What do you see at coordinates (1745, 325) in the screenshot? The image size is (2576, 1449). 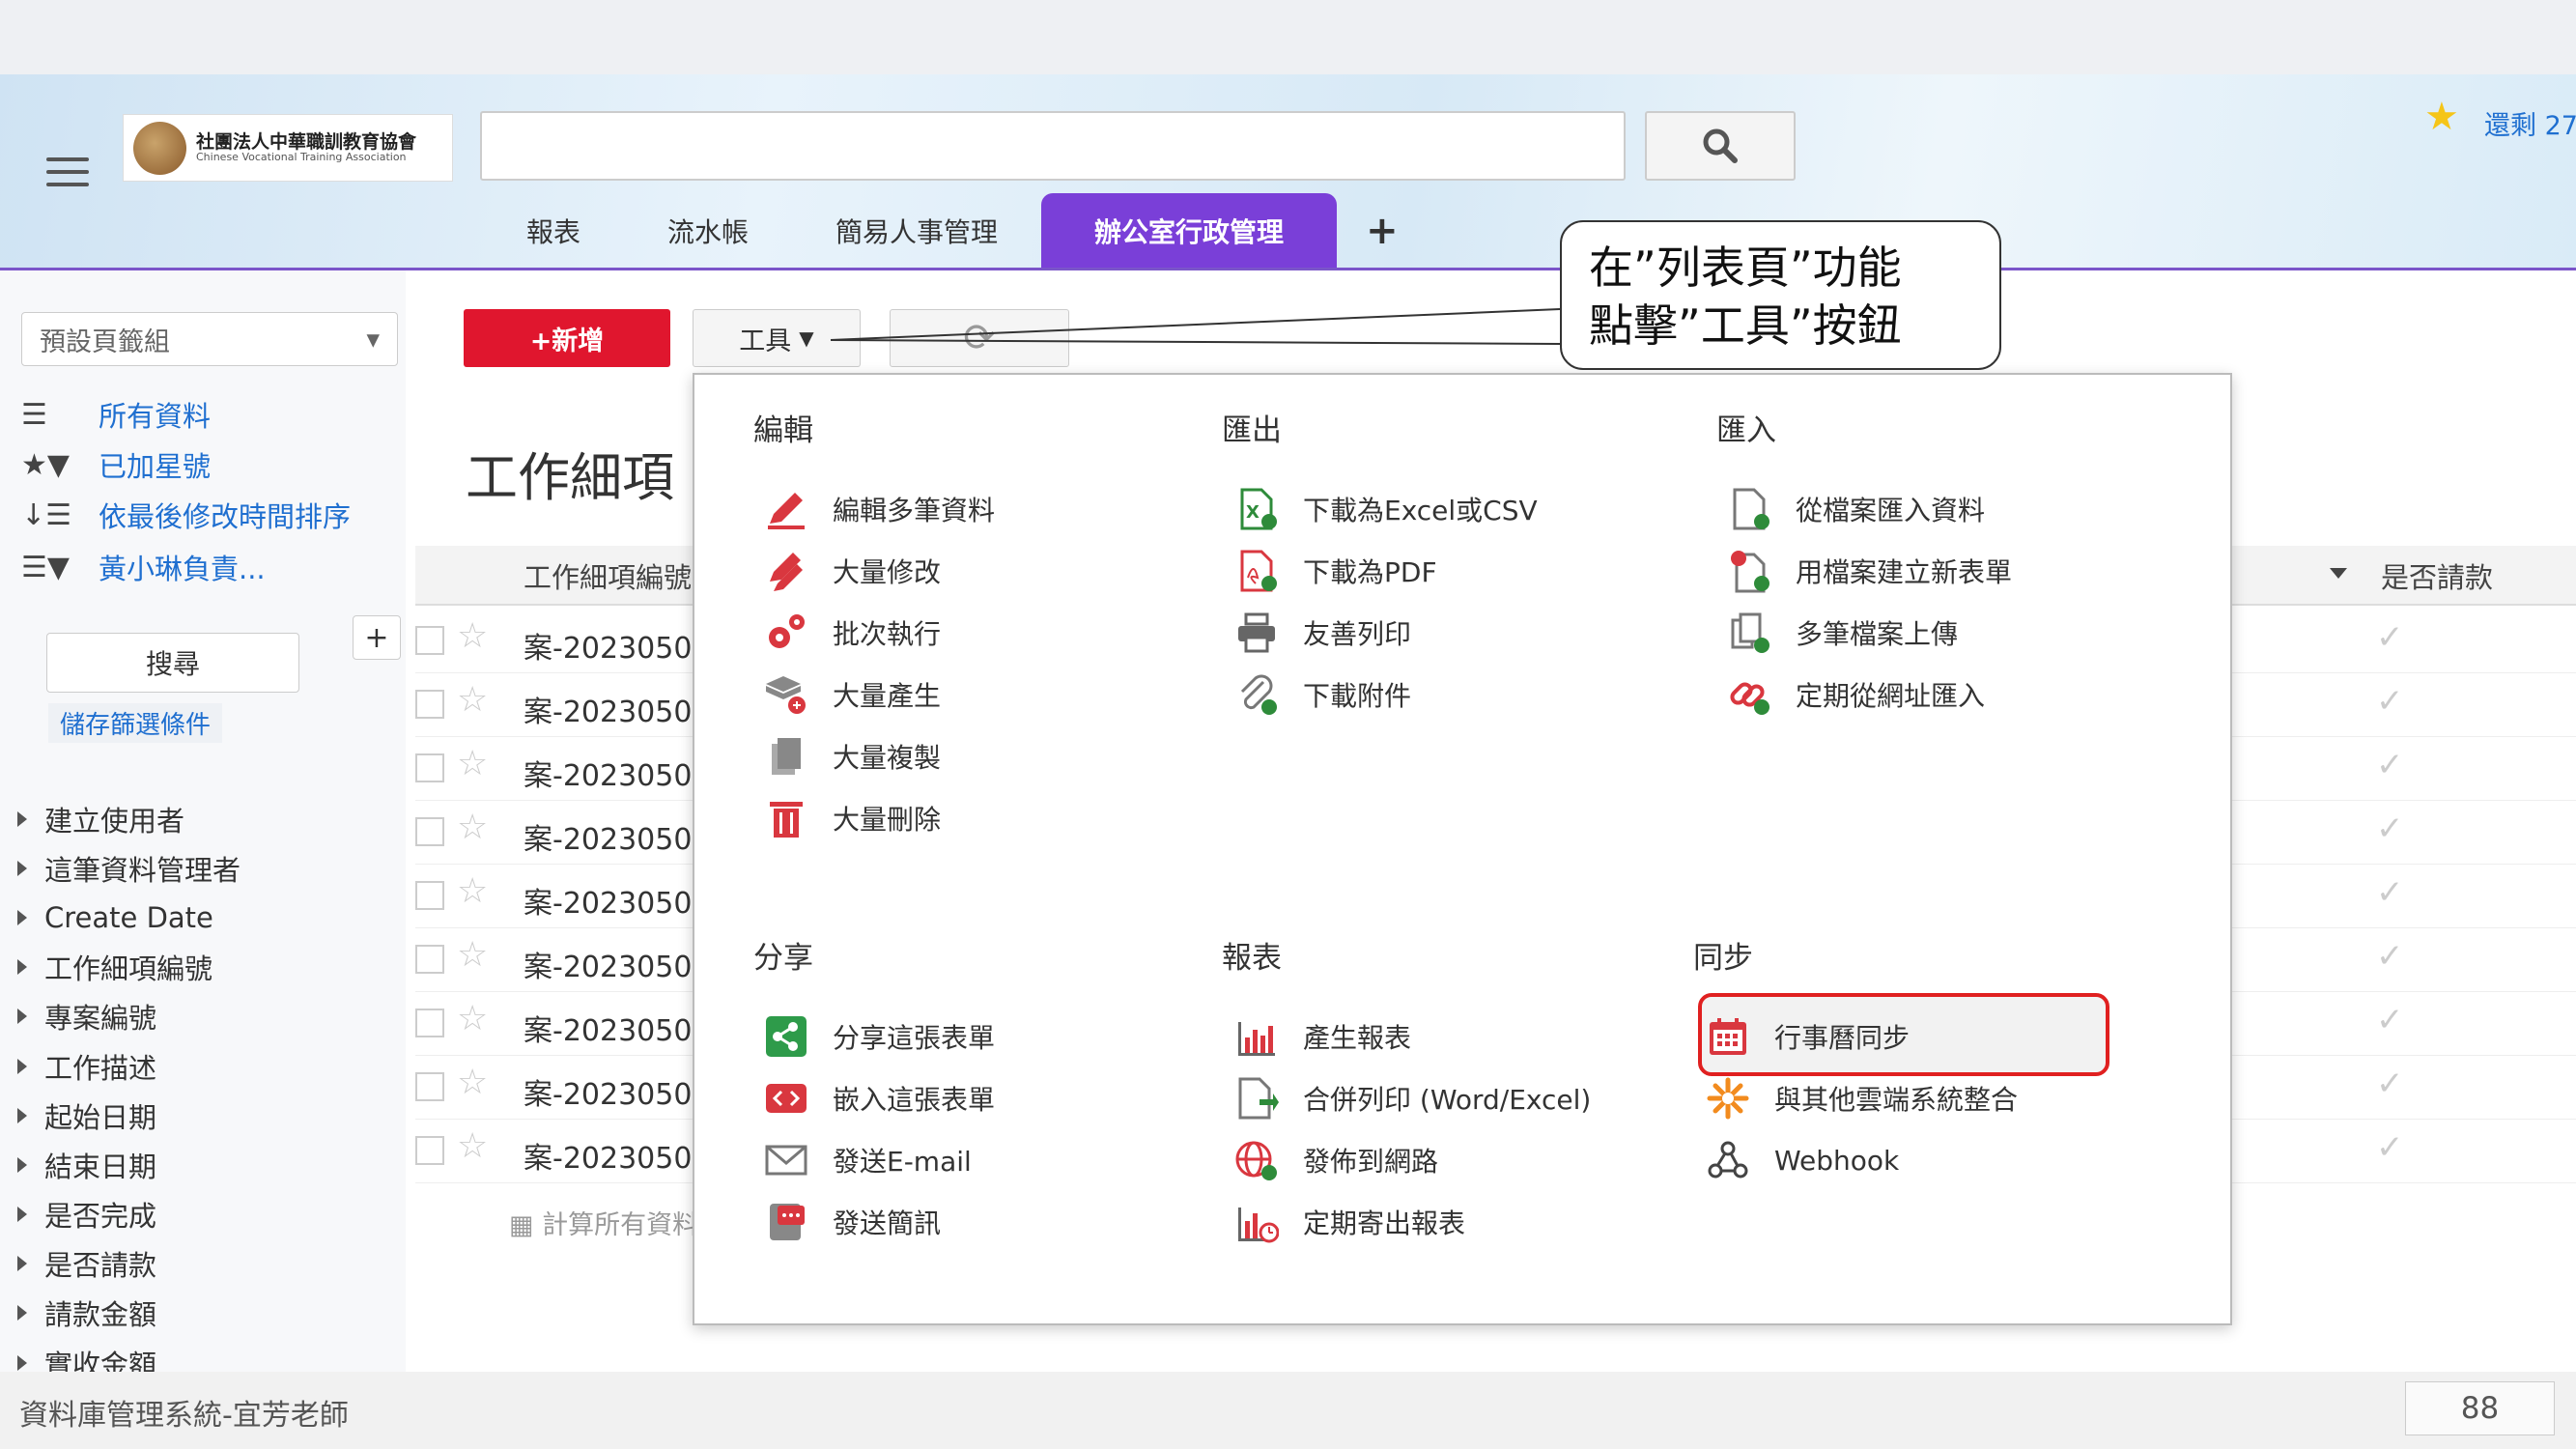 I see `callout-line-2: 點擊”工具”按鈕` at bounding box center [1745, 325].